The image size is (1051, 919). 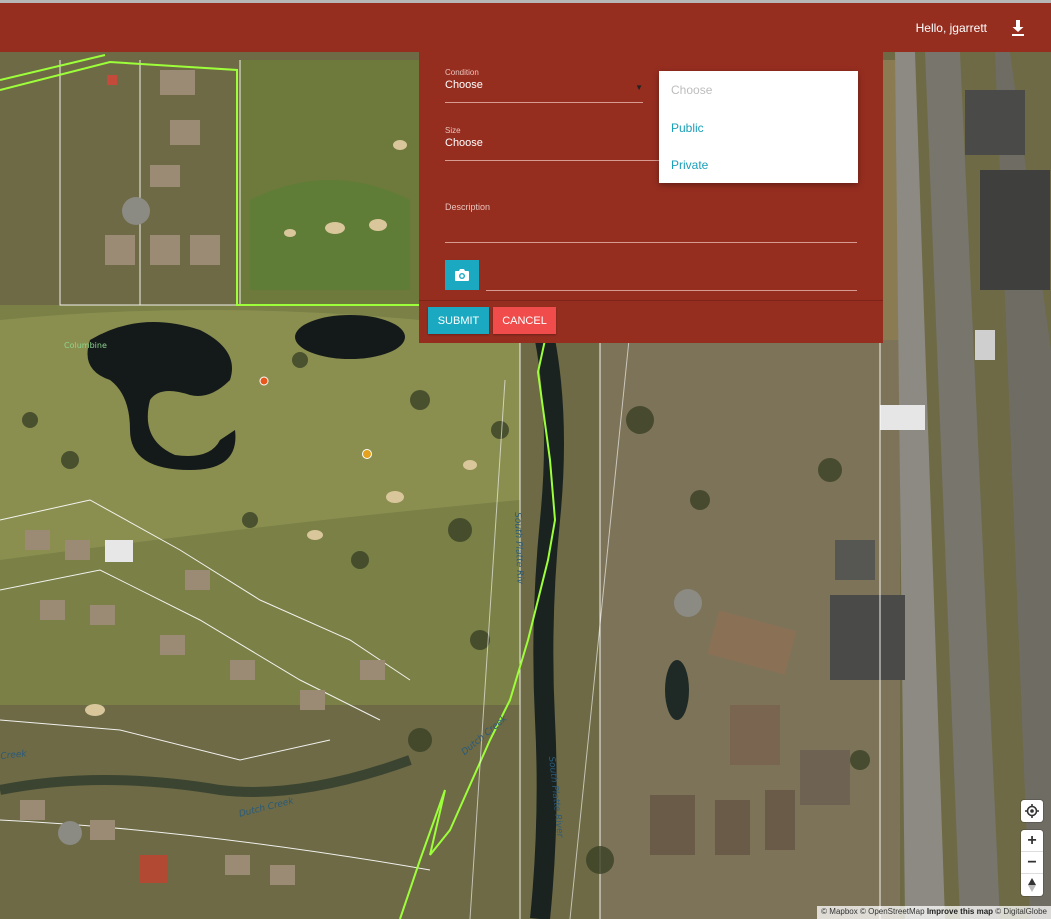 I want to click on zoom-out-button: −, so click(x=1032, y=863).